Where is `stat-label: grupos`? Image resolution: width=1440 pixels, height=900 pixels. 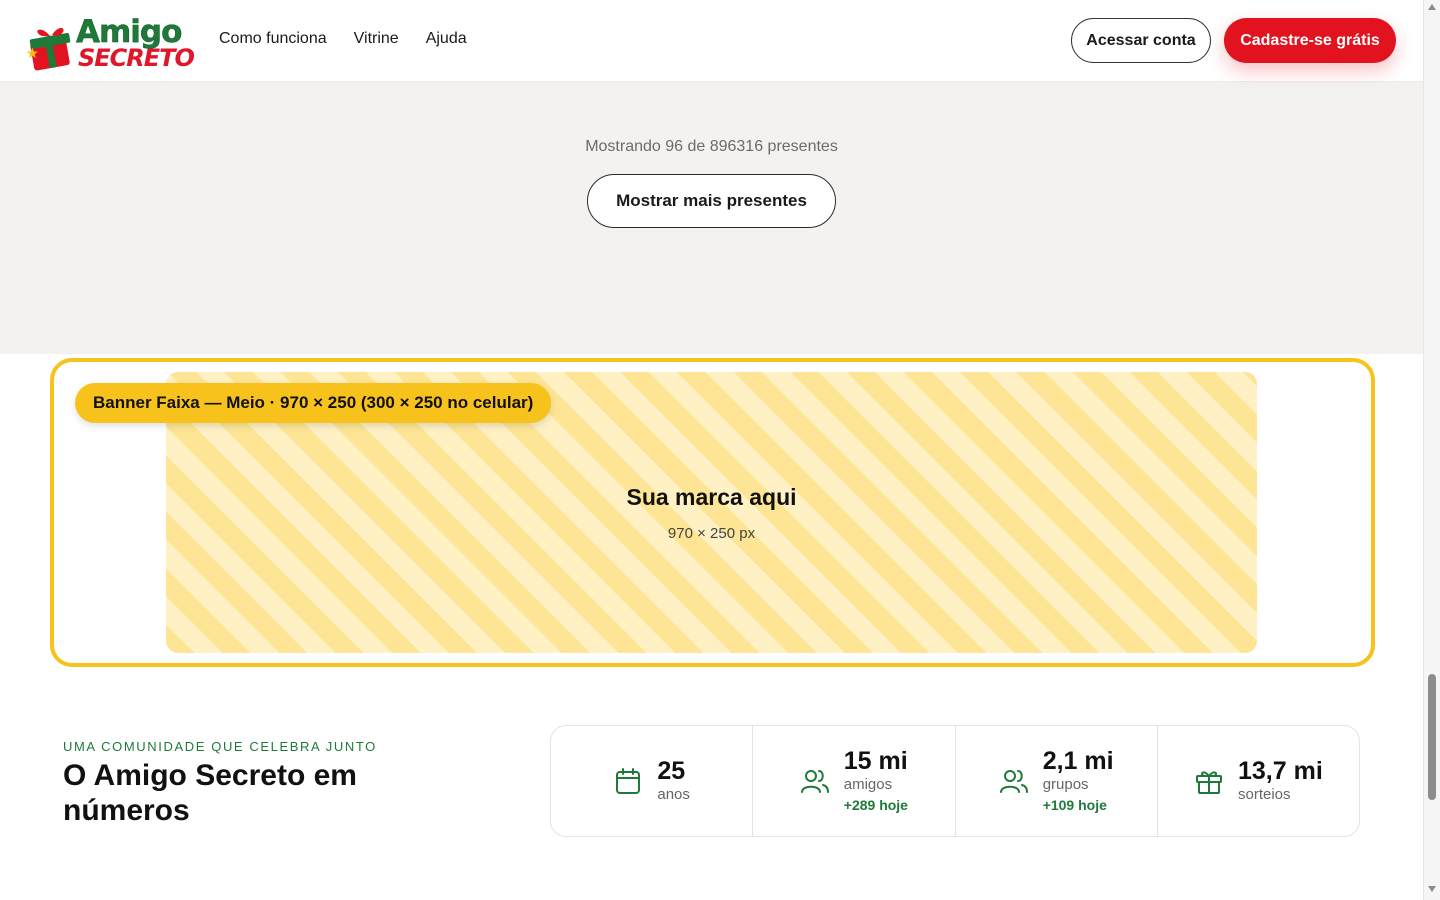 stat-label: grupos is located at coordinates (1065, 784).